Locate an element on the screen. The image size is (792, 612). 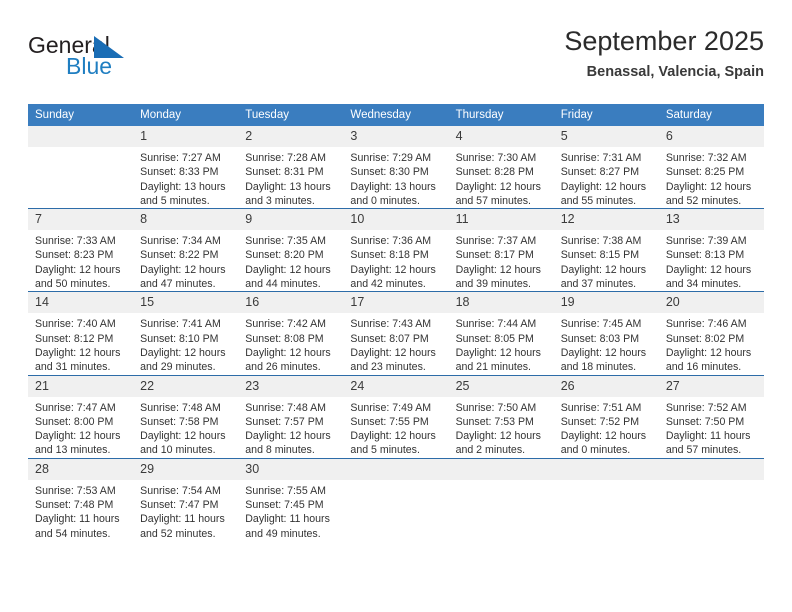
weekday-header-wednesday: Wednesday is located at coordinates (396, 115).